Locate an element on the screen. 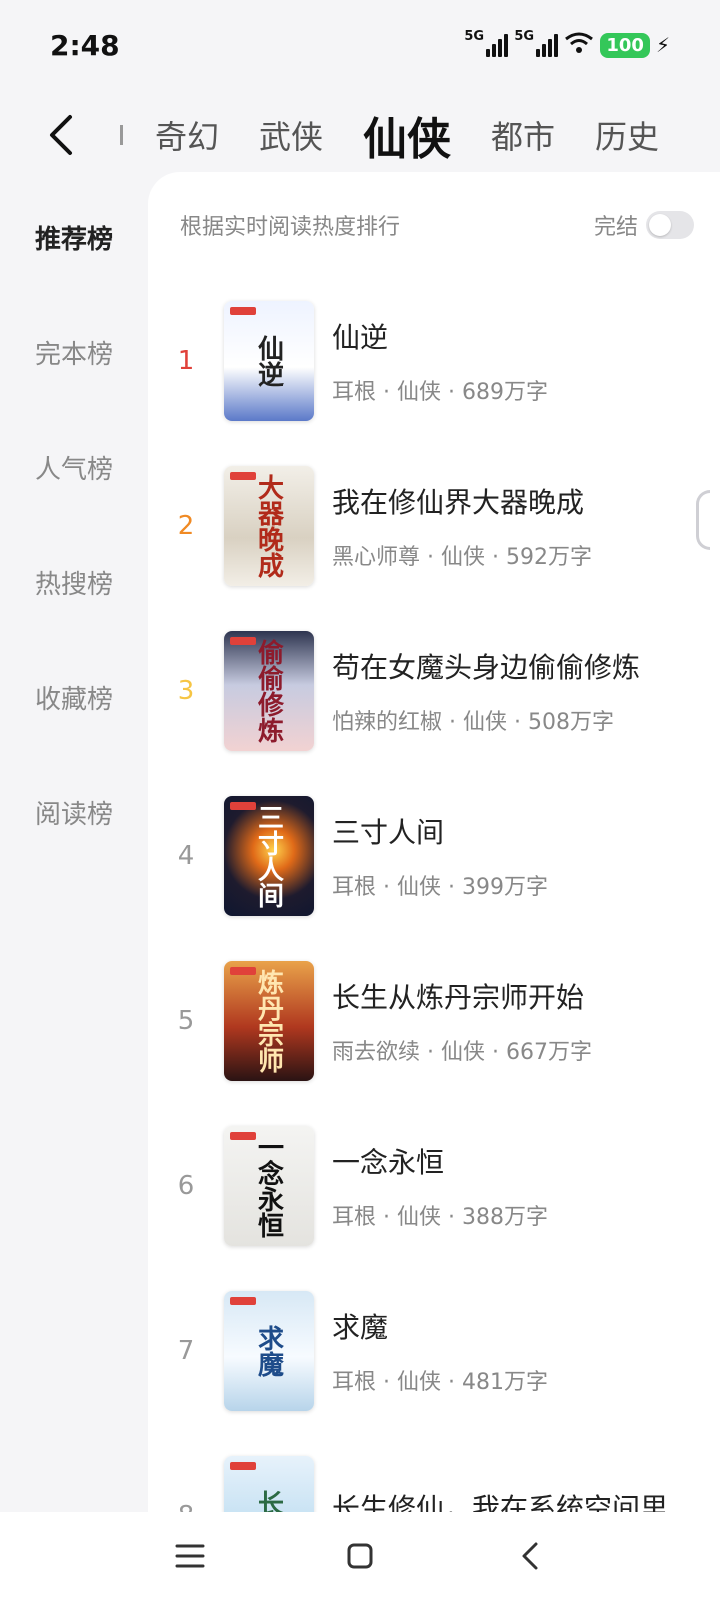  book-title: 仙逆 is located at coordinates (360, 337).